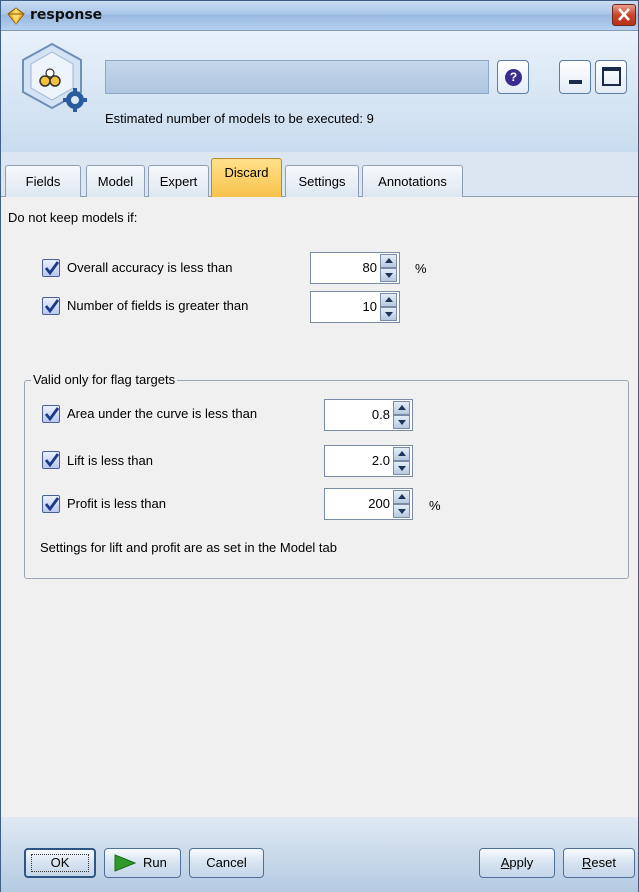  Describe the element at coordinates (125, 863) in the screenshot. I see `play-icon` at that location.